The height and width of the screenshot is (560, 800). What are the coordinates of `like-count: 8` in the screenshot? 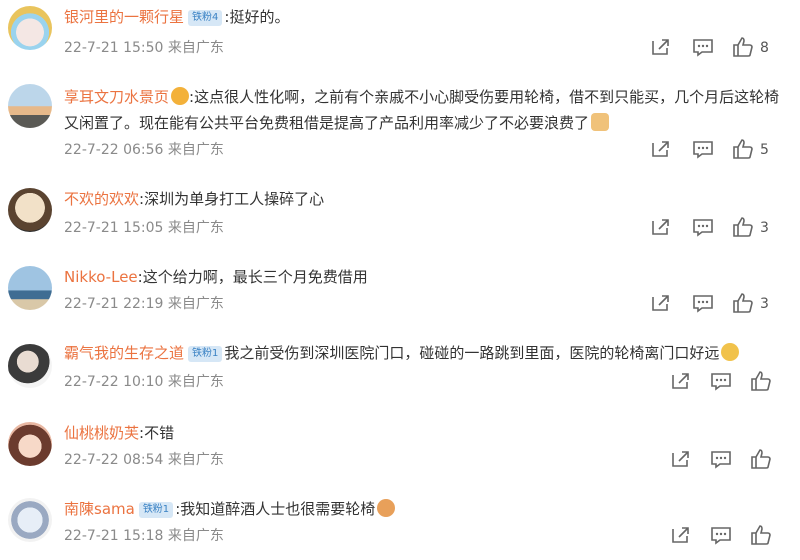 It's located at (764, 48).